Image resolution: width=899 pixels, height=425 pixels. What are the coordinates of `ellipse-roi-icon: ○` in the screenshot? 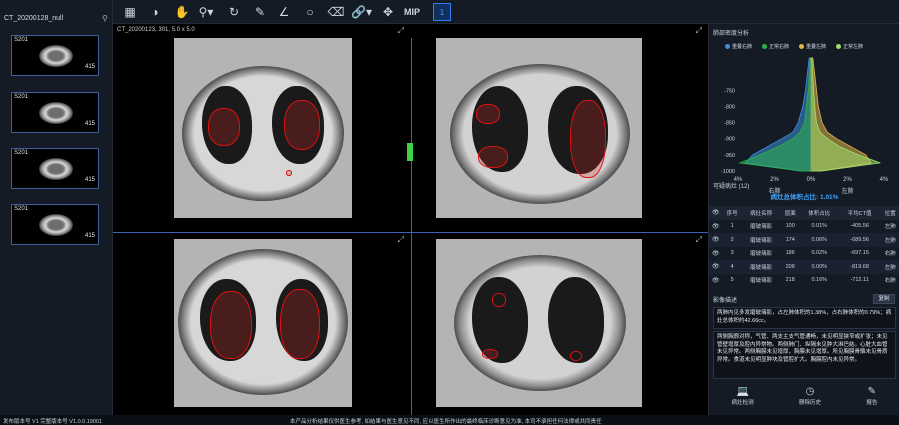 It's located at (310, 12).